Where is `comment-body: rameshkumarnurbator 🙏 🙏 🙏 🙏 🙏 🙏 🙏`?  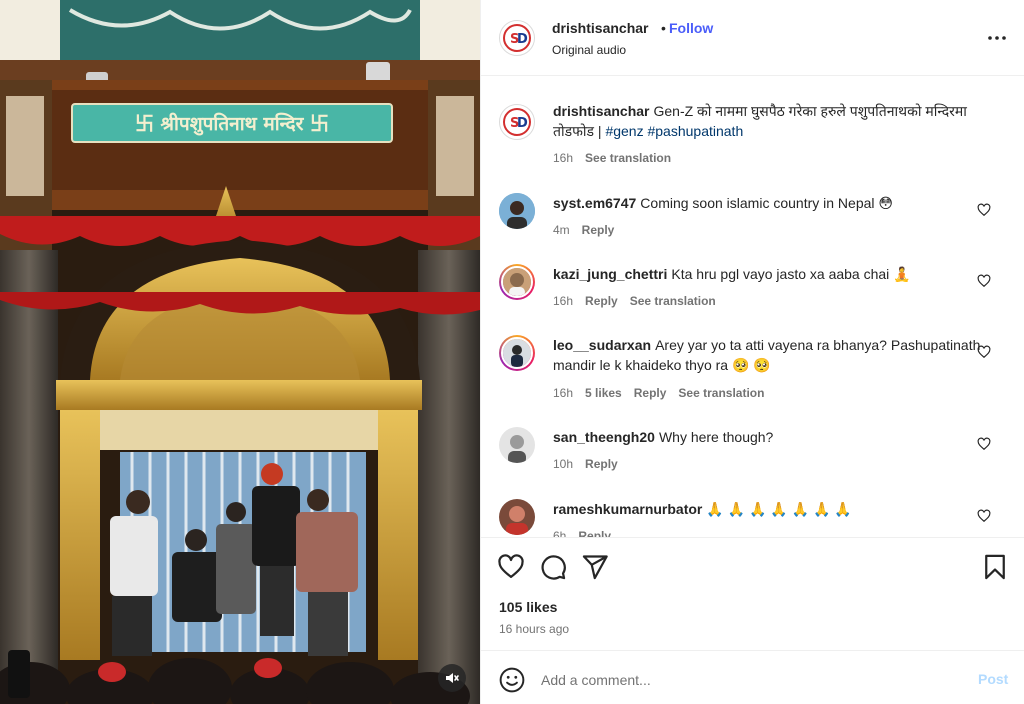 comment-body: rameshkumarnurbator 🙏 🙏 🙏 🙏 🙏 🙏 🙏 is located at coordinates (768, 509).